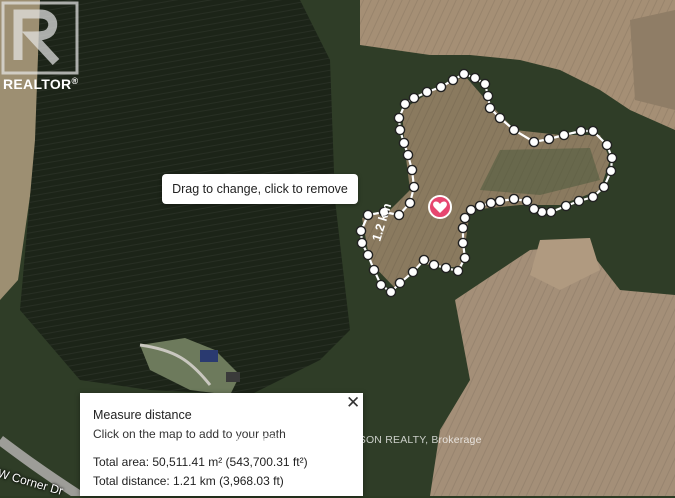 Image resolution: width=675 pixels, height=498 pixels. What do you see at coordinates (353, 402) in the screenshot?
I see `close-icon: ✕` at bounding box center [353, 402].